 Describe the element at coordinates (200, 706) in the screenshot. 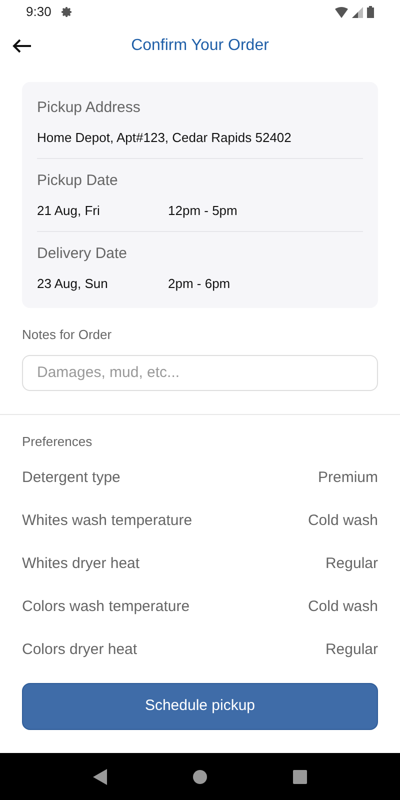

I see `schedule-pickup-button: Schedule pickup` at that location.